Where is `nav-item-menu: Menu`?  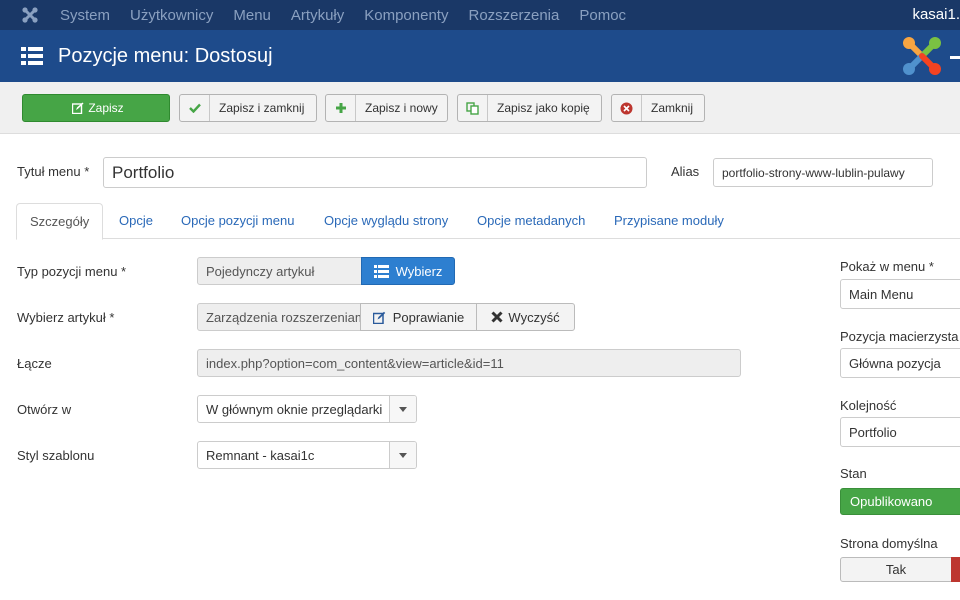
nav-item-menu: Menu is located at coordinates (252, 15).